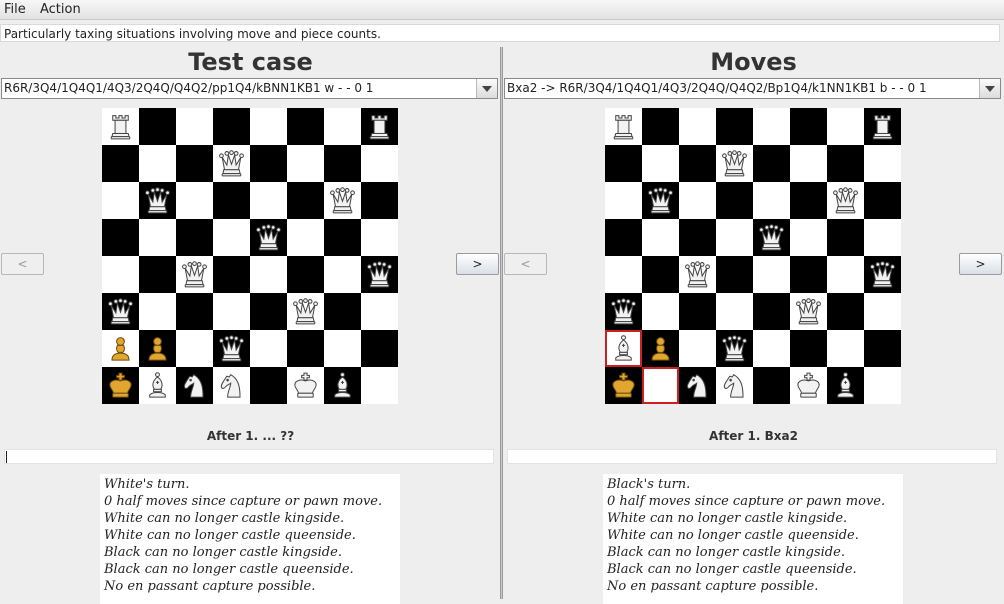 The width and height of the screenshot is (1004, 604). I want to click on move-input, so click(752, 456).